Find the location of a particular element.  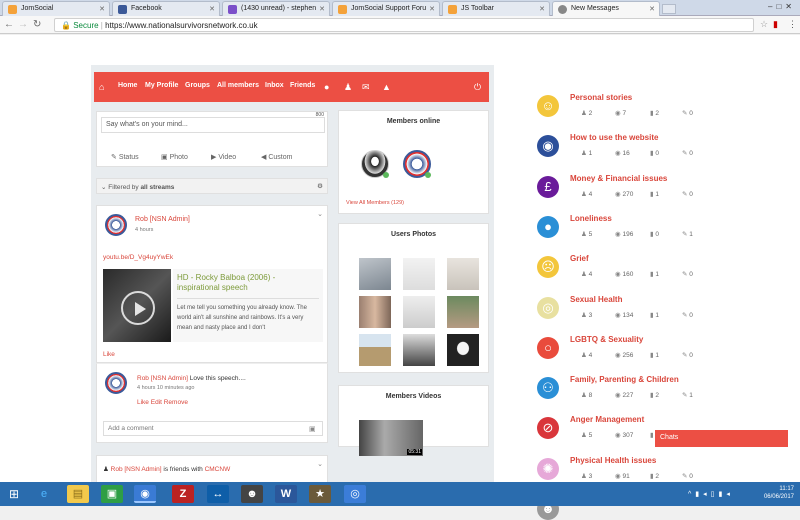

window-controls: –□✕ is located at coordinates (782, 6).